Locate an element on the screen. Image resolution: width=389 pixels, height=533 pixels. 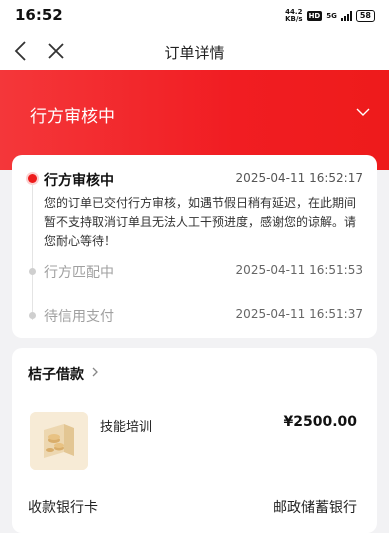
timeline-dot-active is located at coordinates (32, 178).